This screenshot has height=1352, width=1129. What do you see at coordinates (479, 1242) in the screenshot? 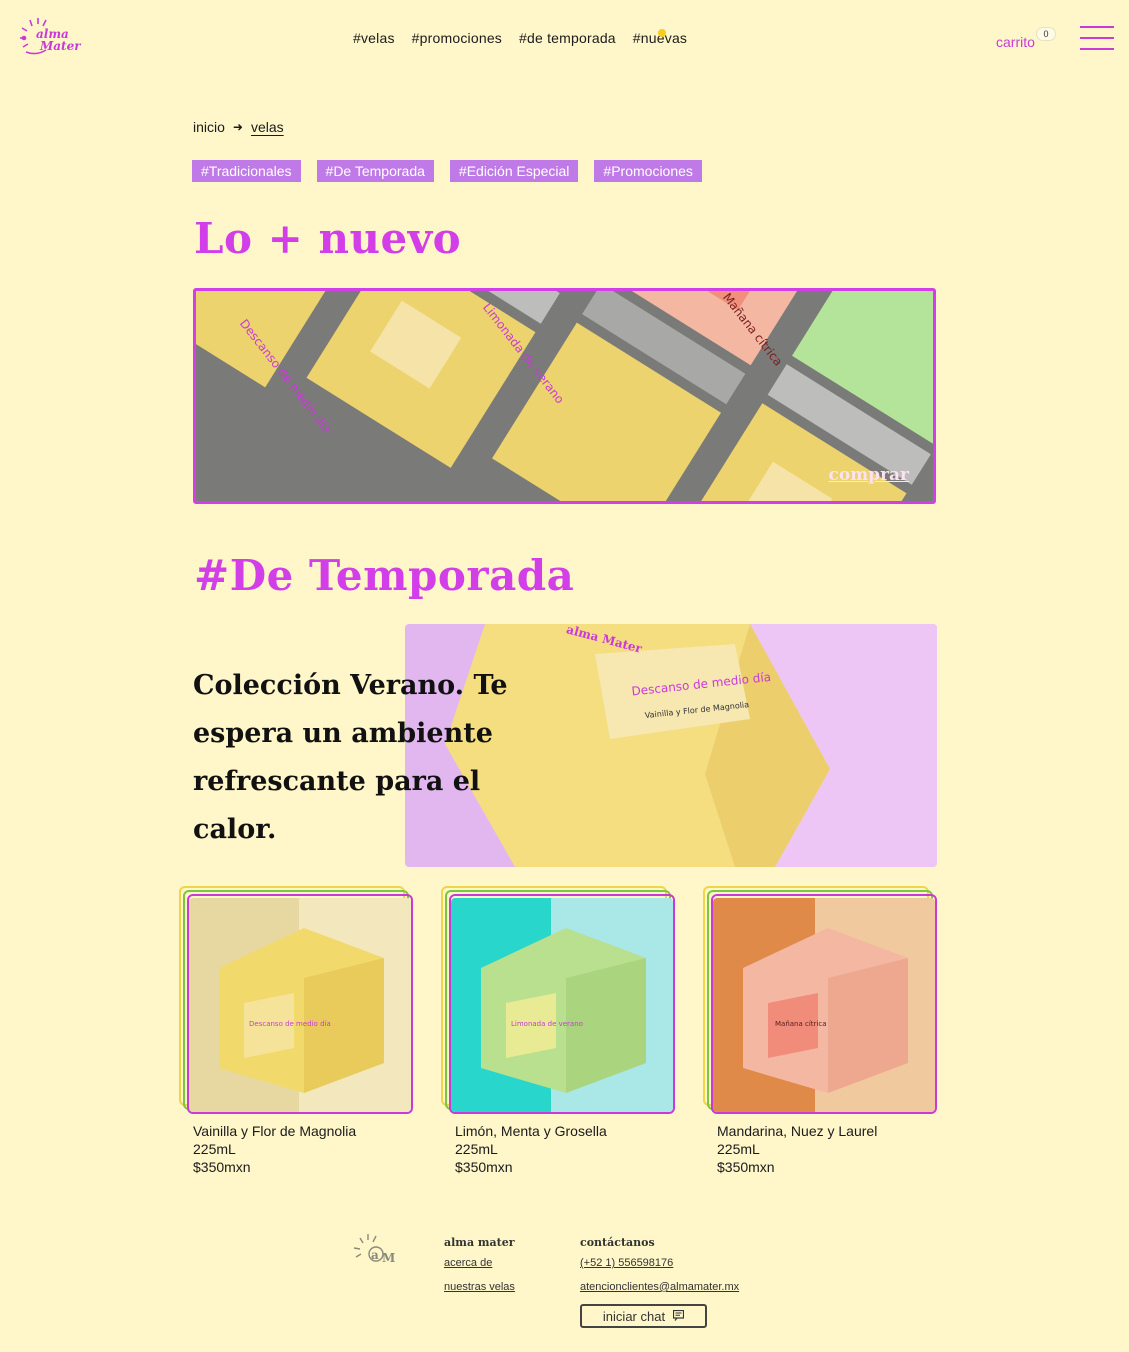
I see `footer-about-title: alma mater` at bounding box center [479, 1242].